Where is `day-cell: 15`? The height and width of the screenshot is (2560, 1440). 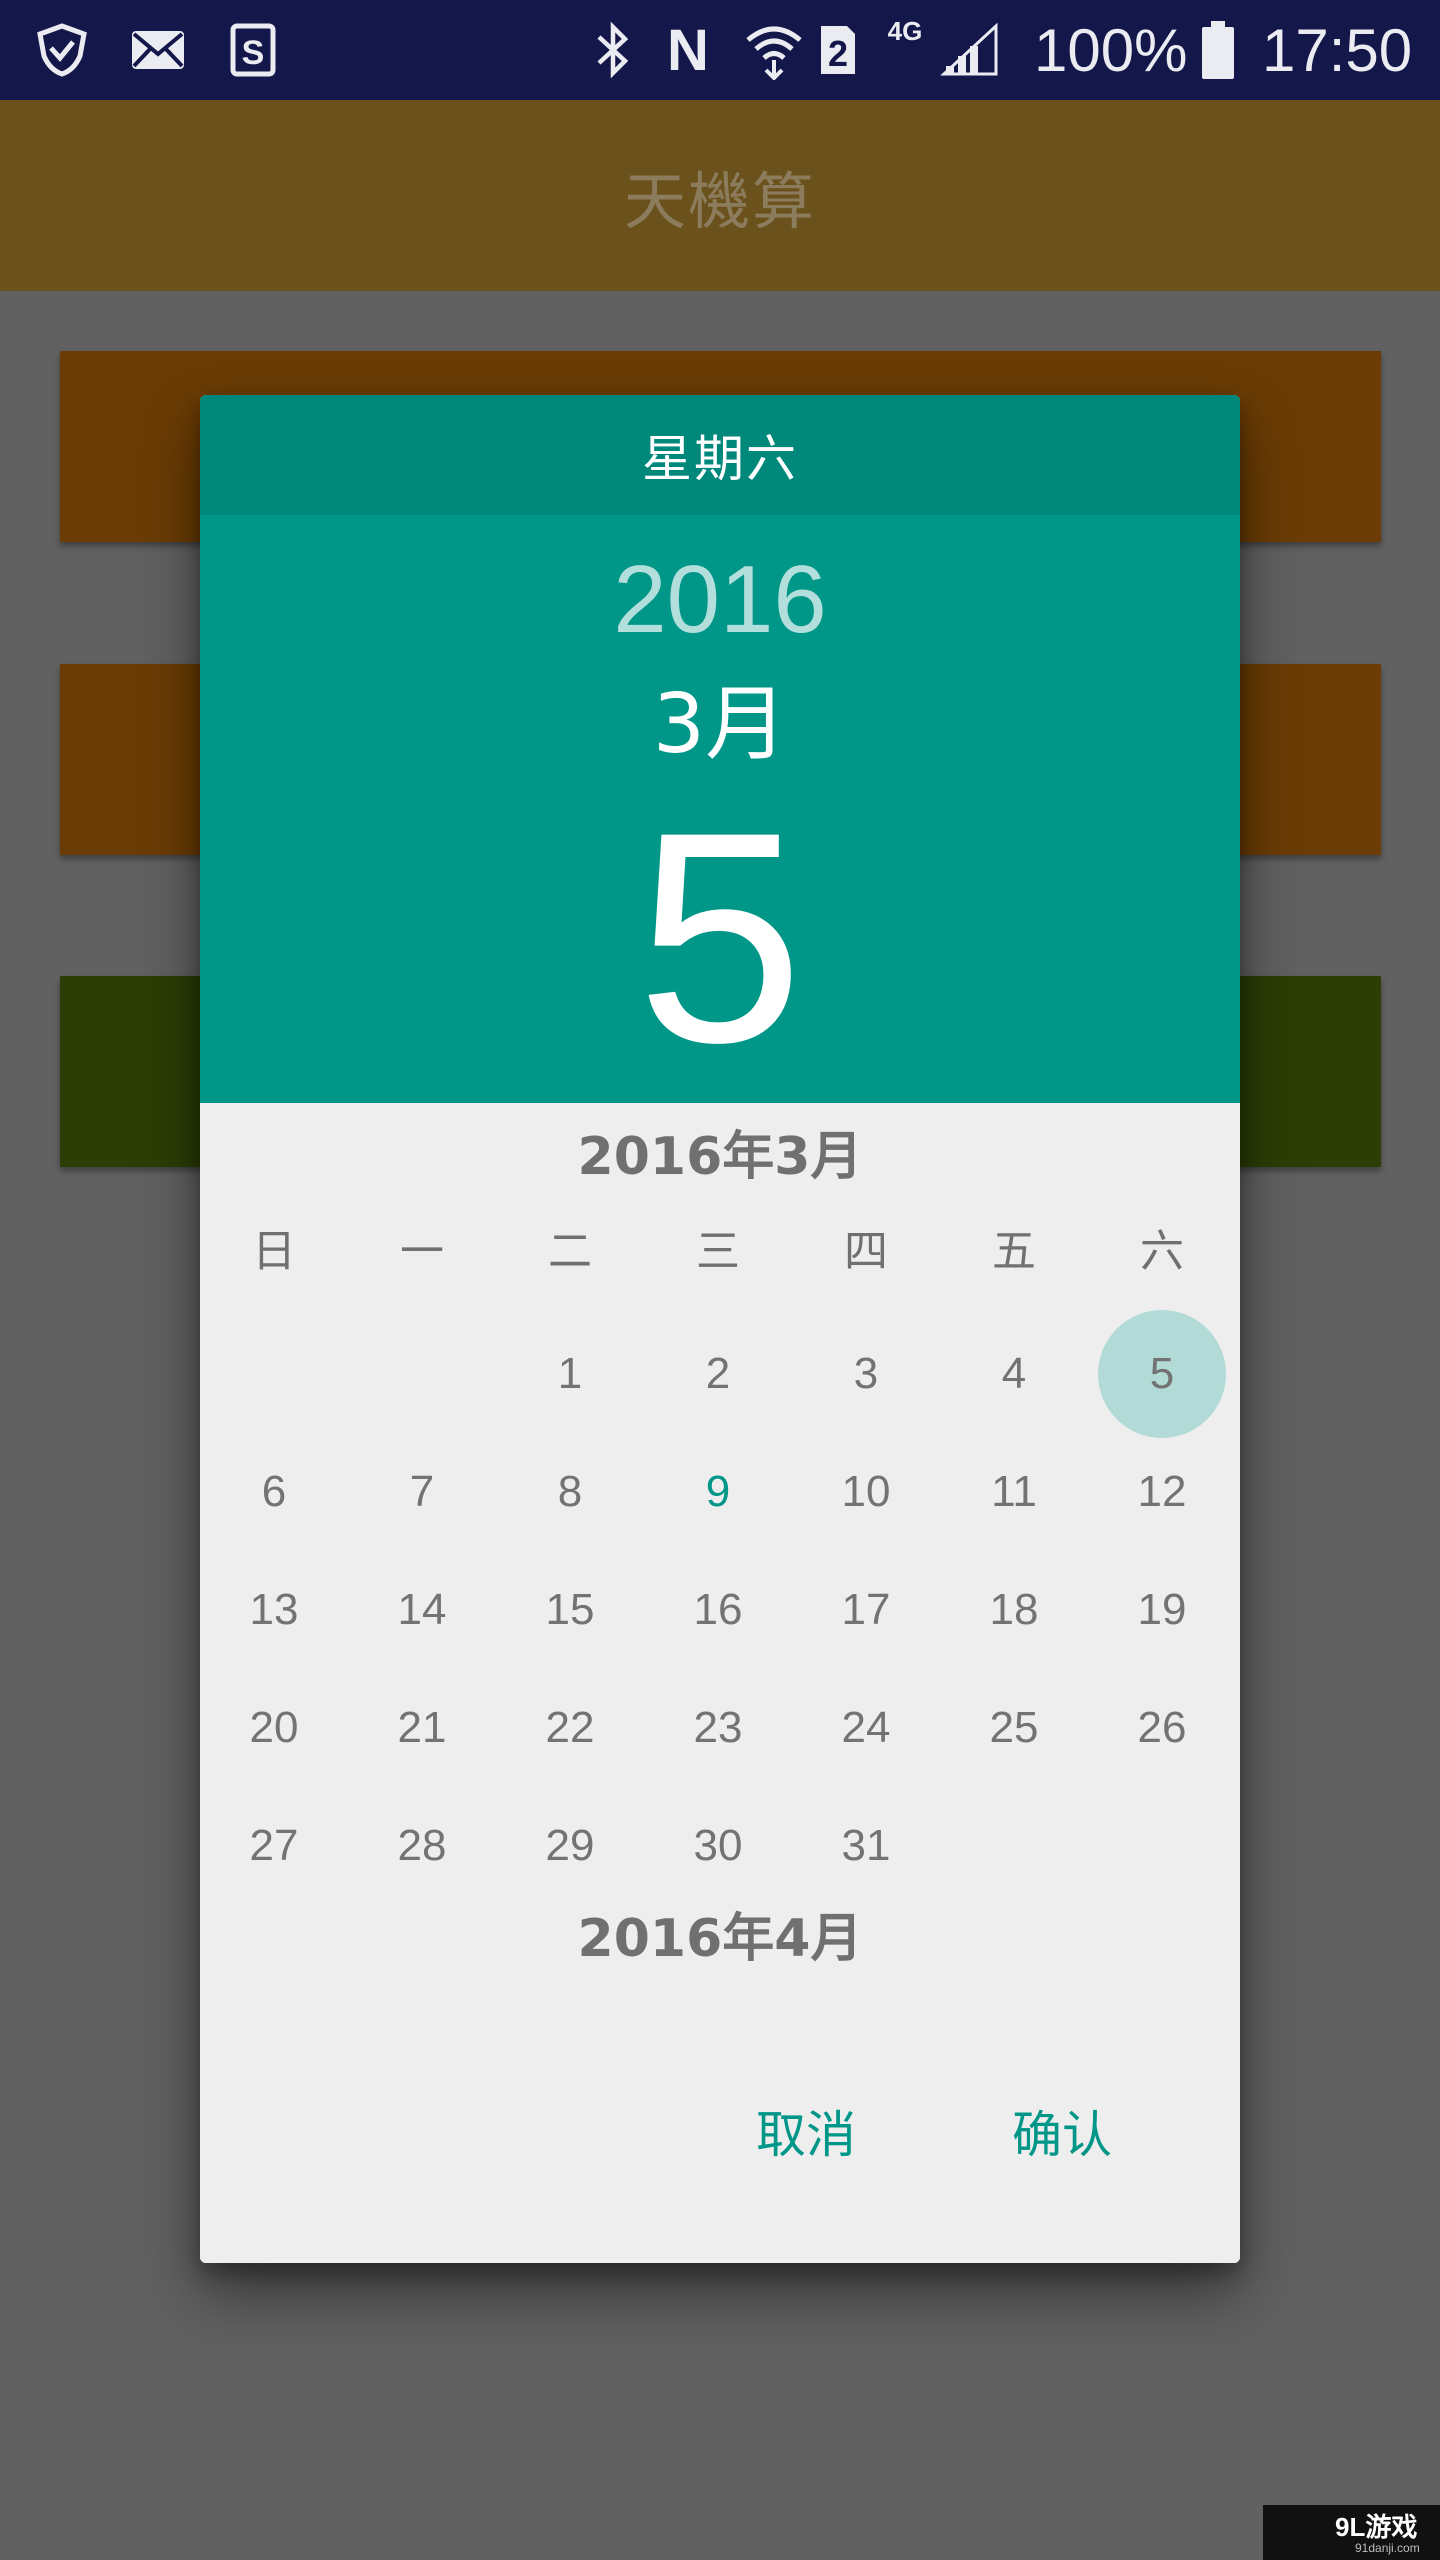 day-cell: 15 is located at coordinates (570, 1610).